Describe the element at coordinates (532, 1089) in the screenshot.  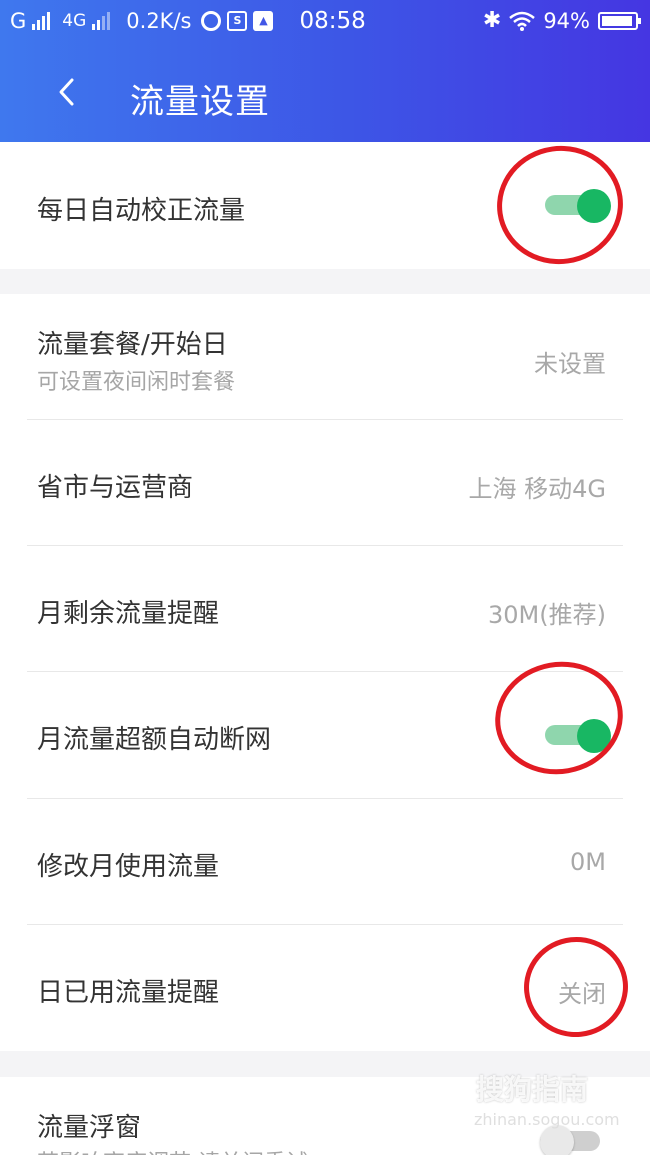
I see `watermark-logo: 搜狗指南` at that location.